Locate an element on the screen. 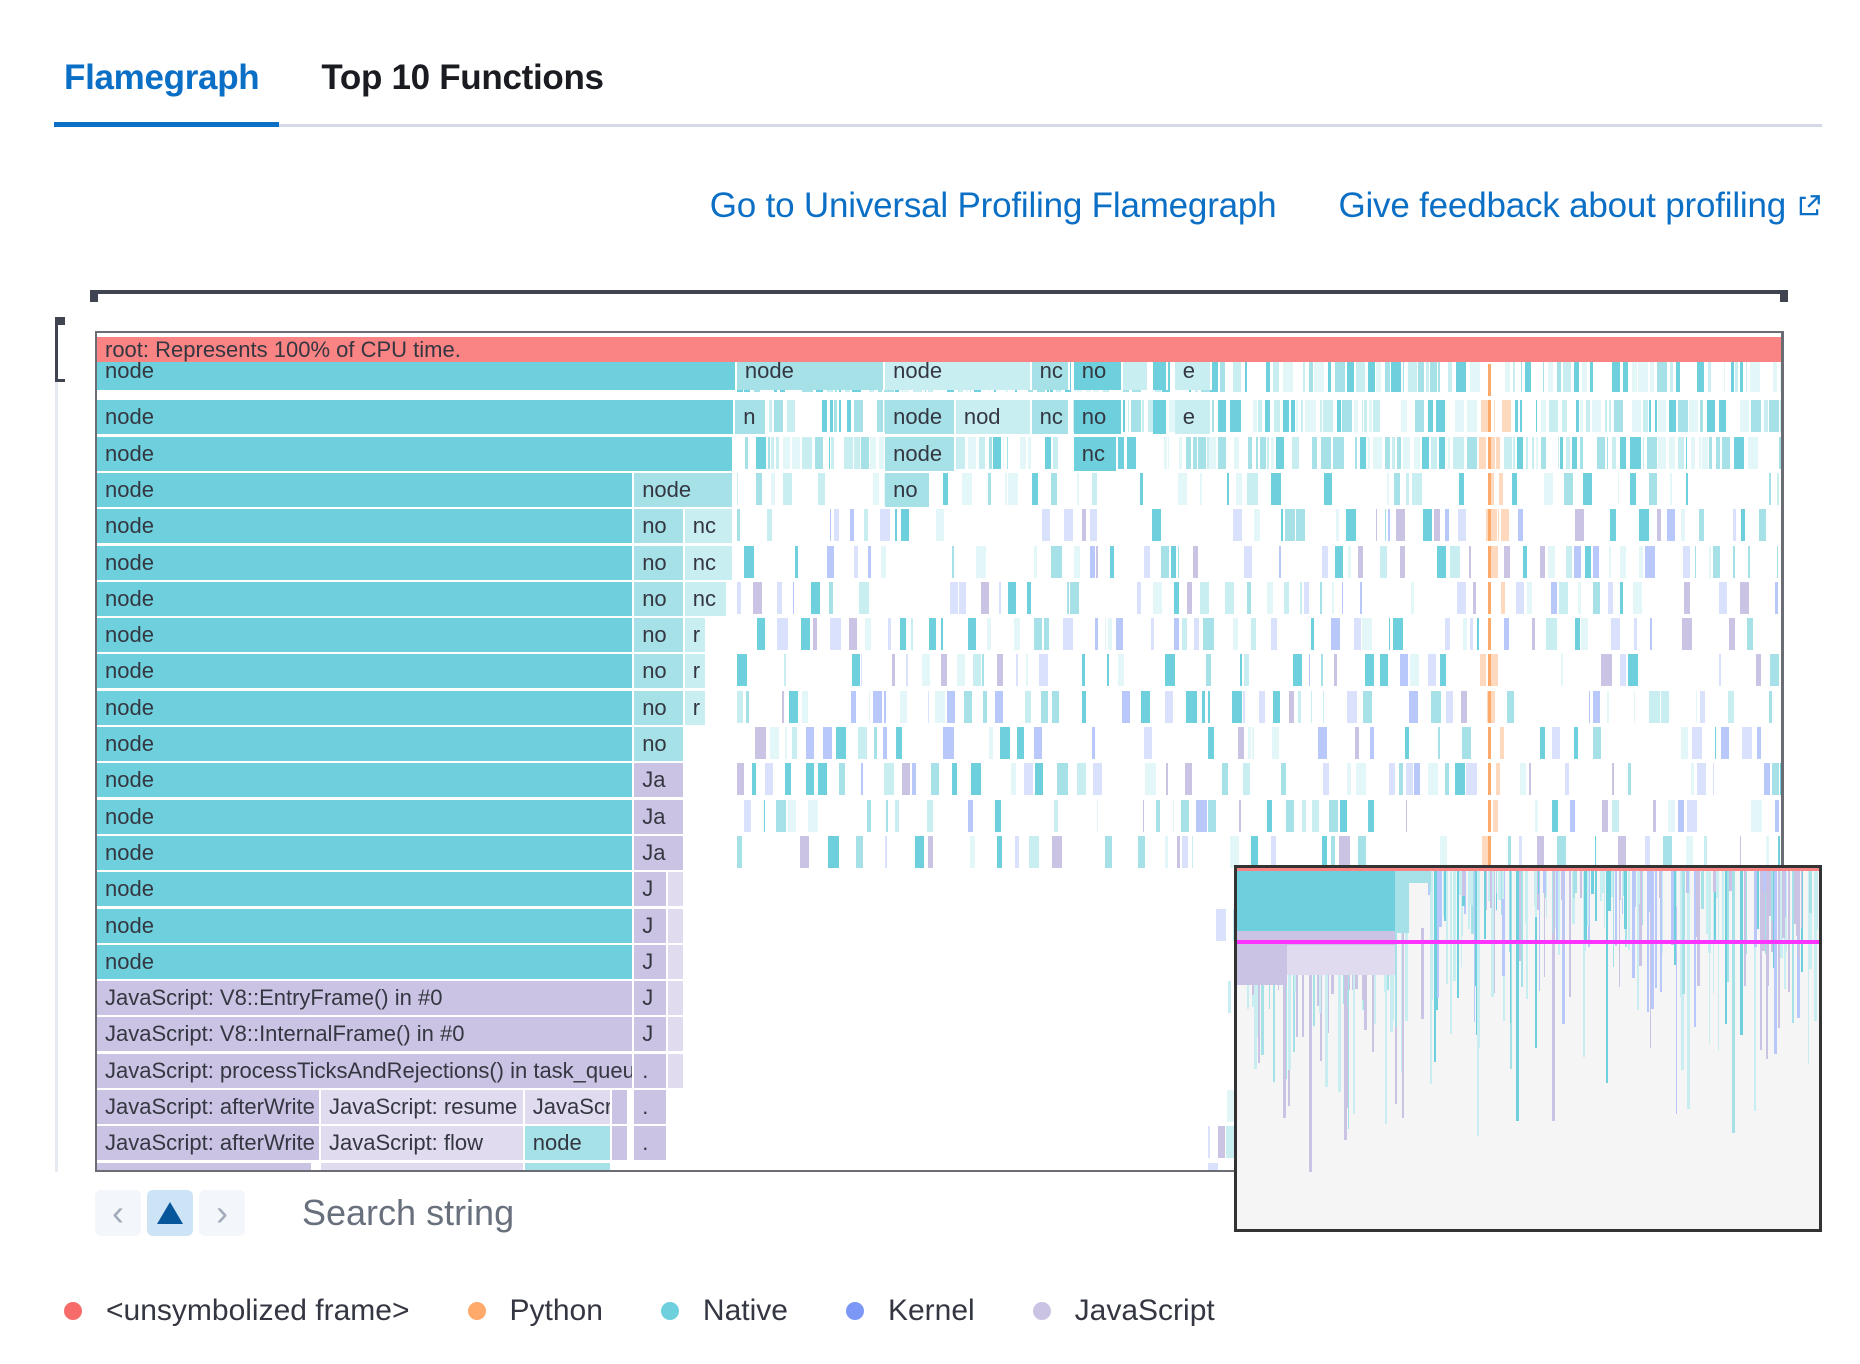 The width and height of the screenshot is (1860, 1364). flame-frame: nc is located at coordinates (1051, 375).